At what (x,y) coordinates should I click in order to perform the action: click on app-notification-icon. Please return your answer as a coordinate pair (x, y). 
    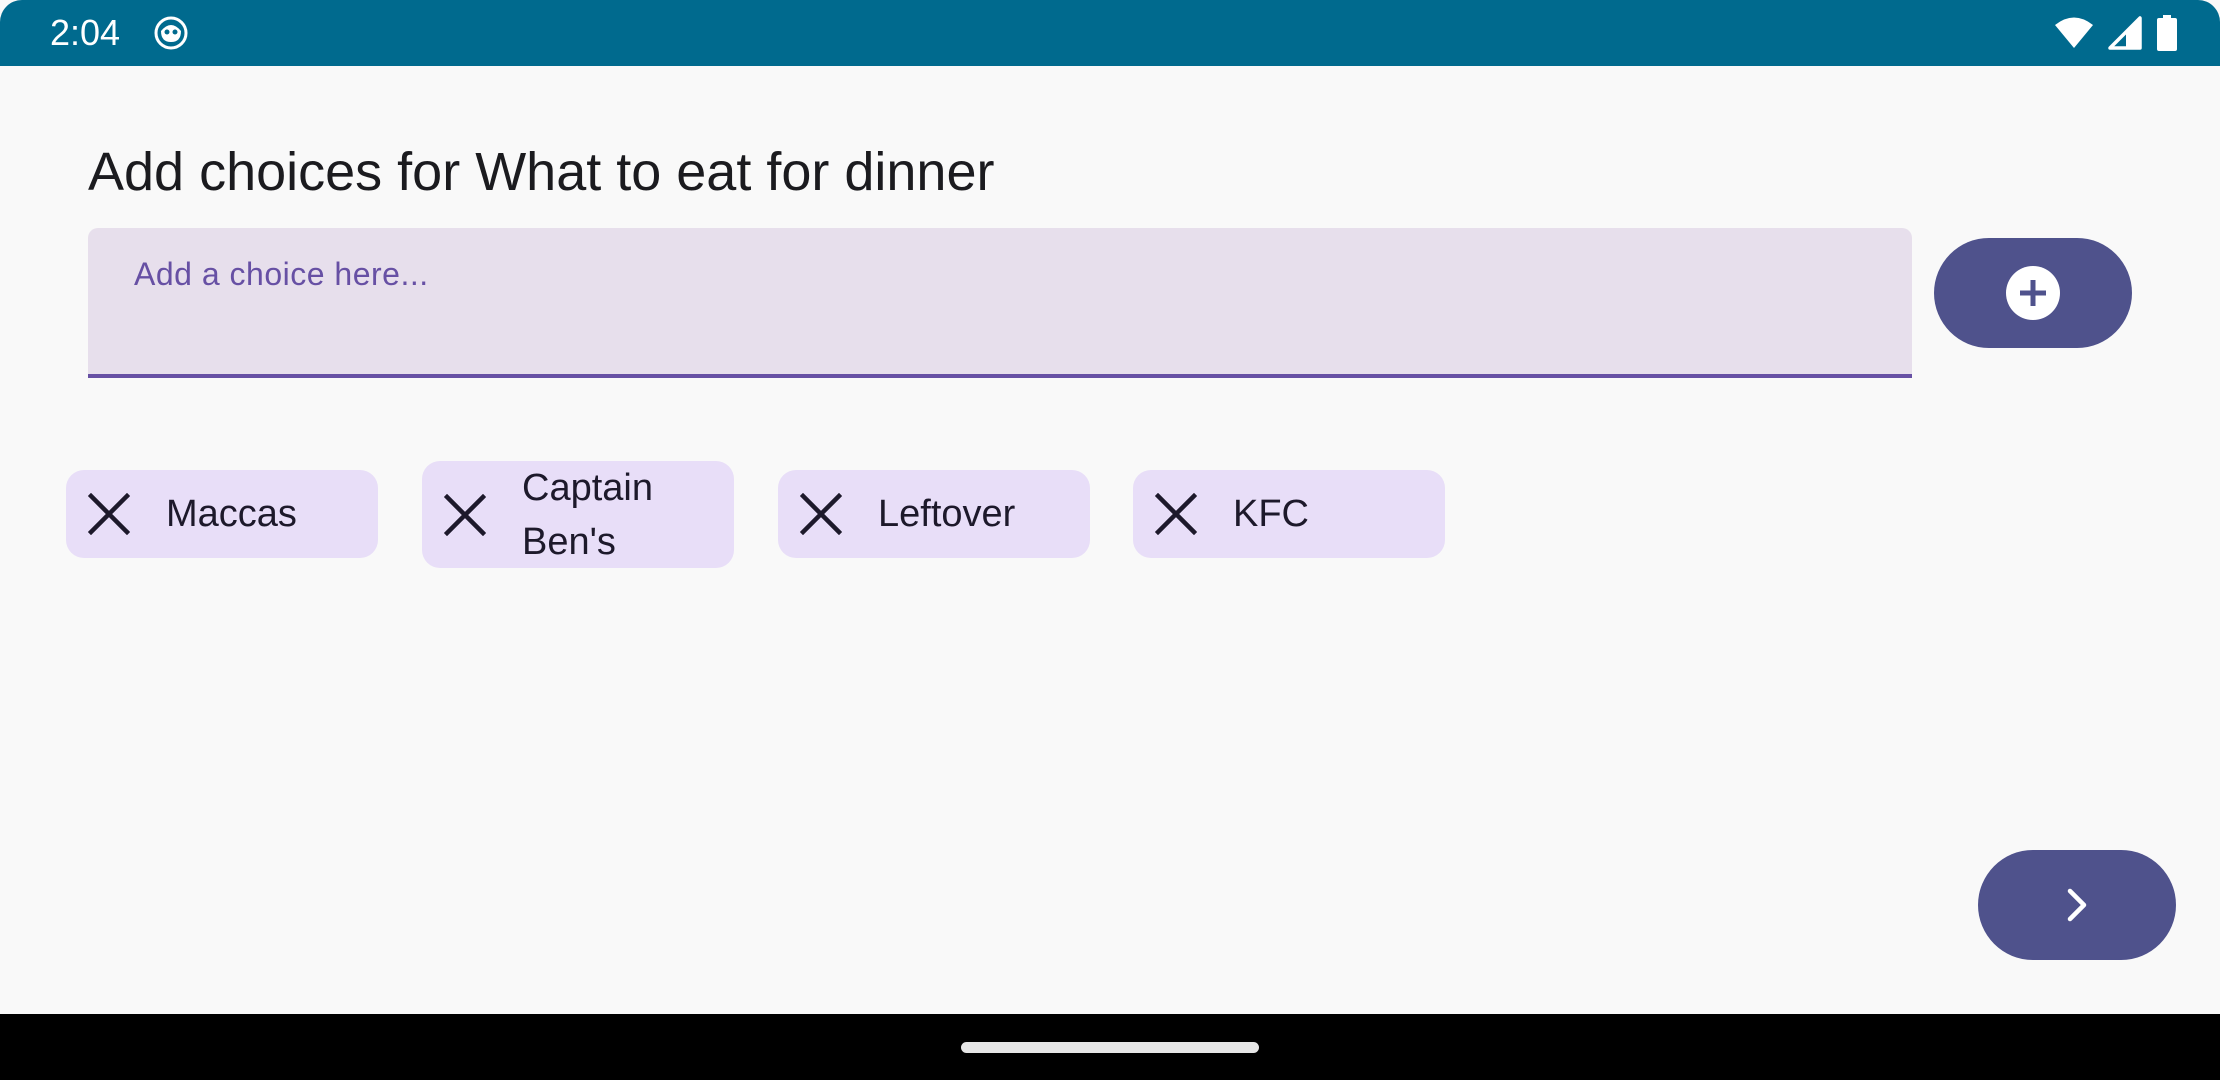
    Looking at the image, I should click on (171, 33).